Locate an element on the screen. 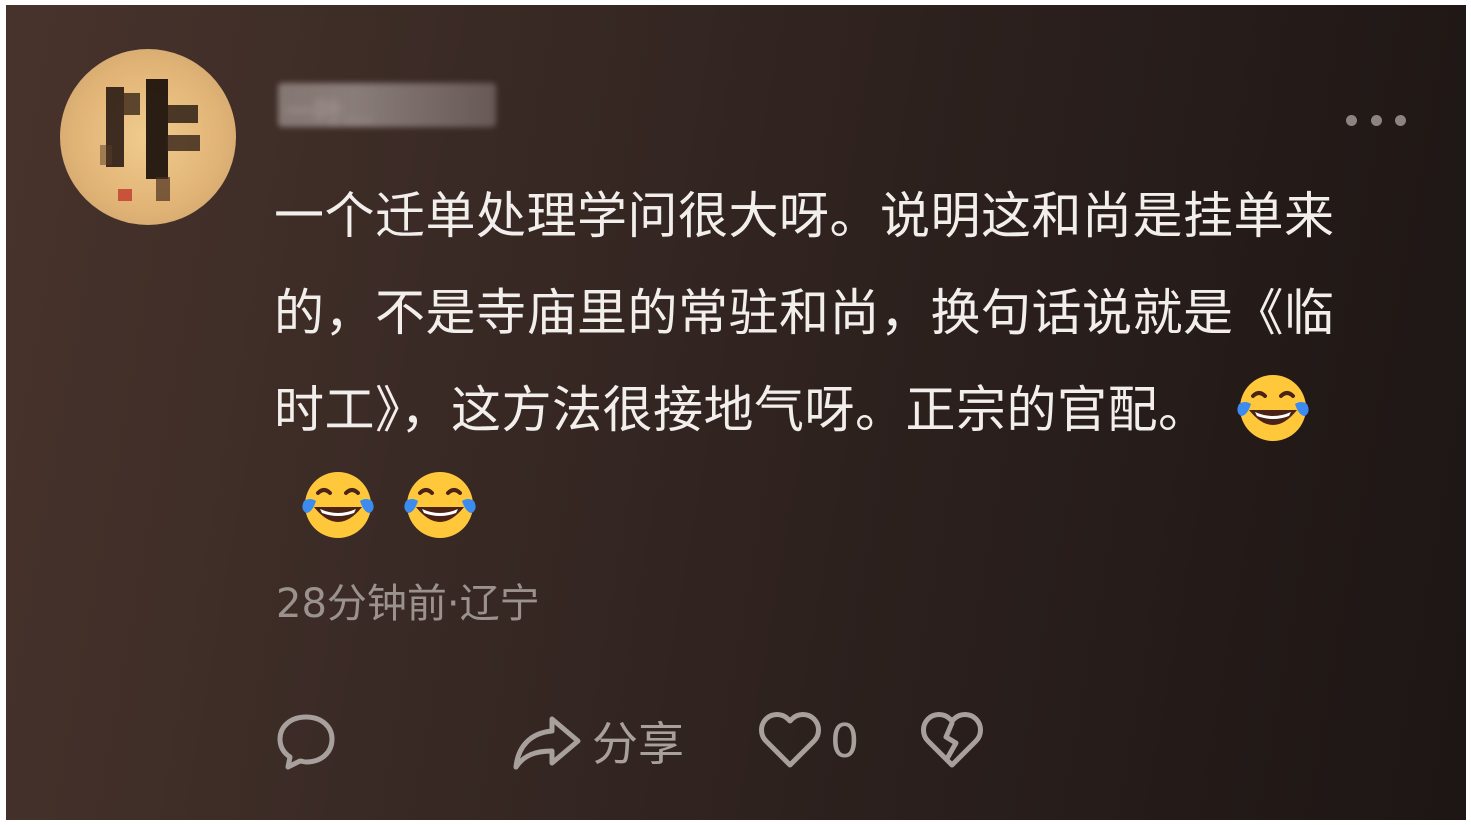 This screenshot has width=1471, height=825. share-arrow-icon is located at coordinates (547, 743).